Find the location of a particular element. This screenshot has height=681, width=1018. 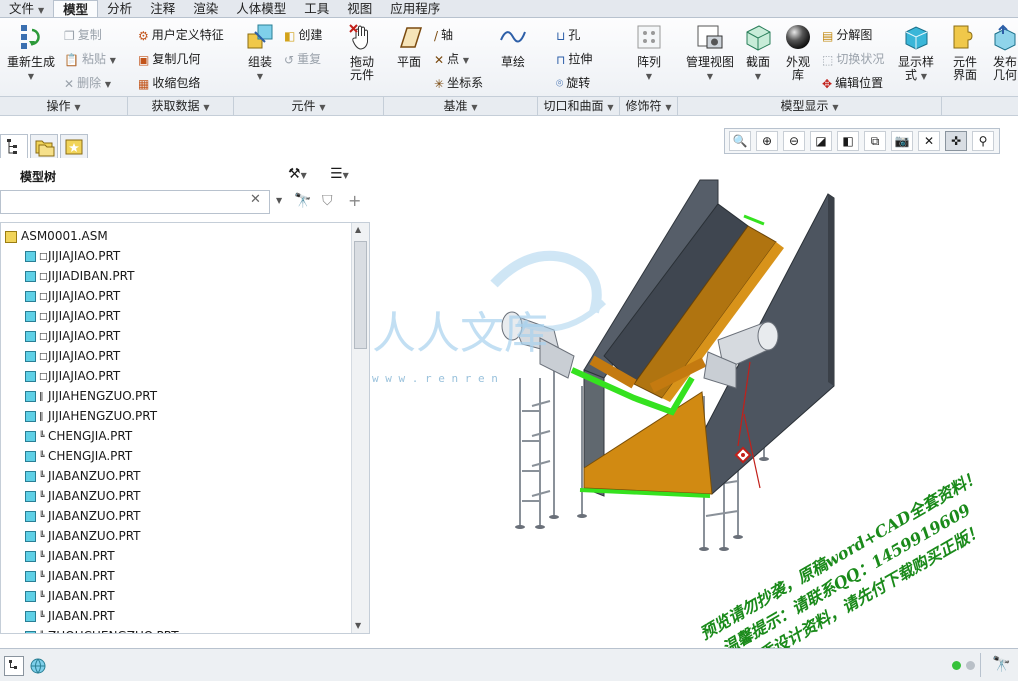

group-component: 元件 ▼ is located at coordinates (309, 106).